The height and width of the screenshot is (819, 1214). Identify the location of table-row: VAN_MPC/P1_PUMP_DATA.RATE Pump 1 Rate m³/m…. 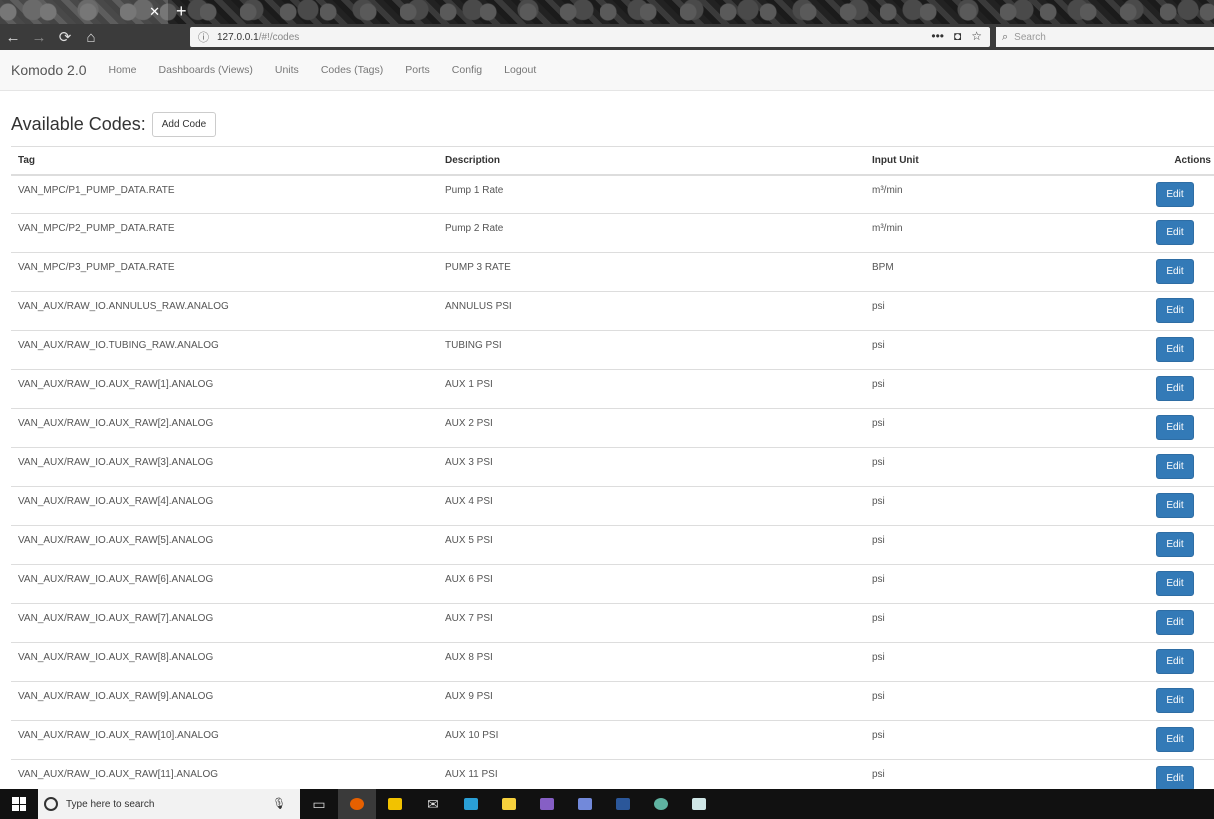
(612, 194).